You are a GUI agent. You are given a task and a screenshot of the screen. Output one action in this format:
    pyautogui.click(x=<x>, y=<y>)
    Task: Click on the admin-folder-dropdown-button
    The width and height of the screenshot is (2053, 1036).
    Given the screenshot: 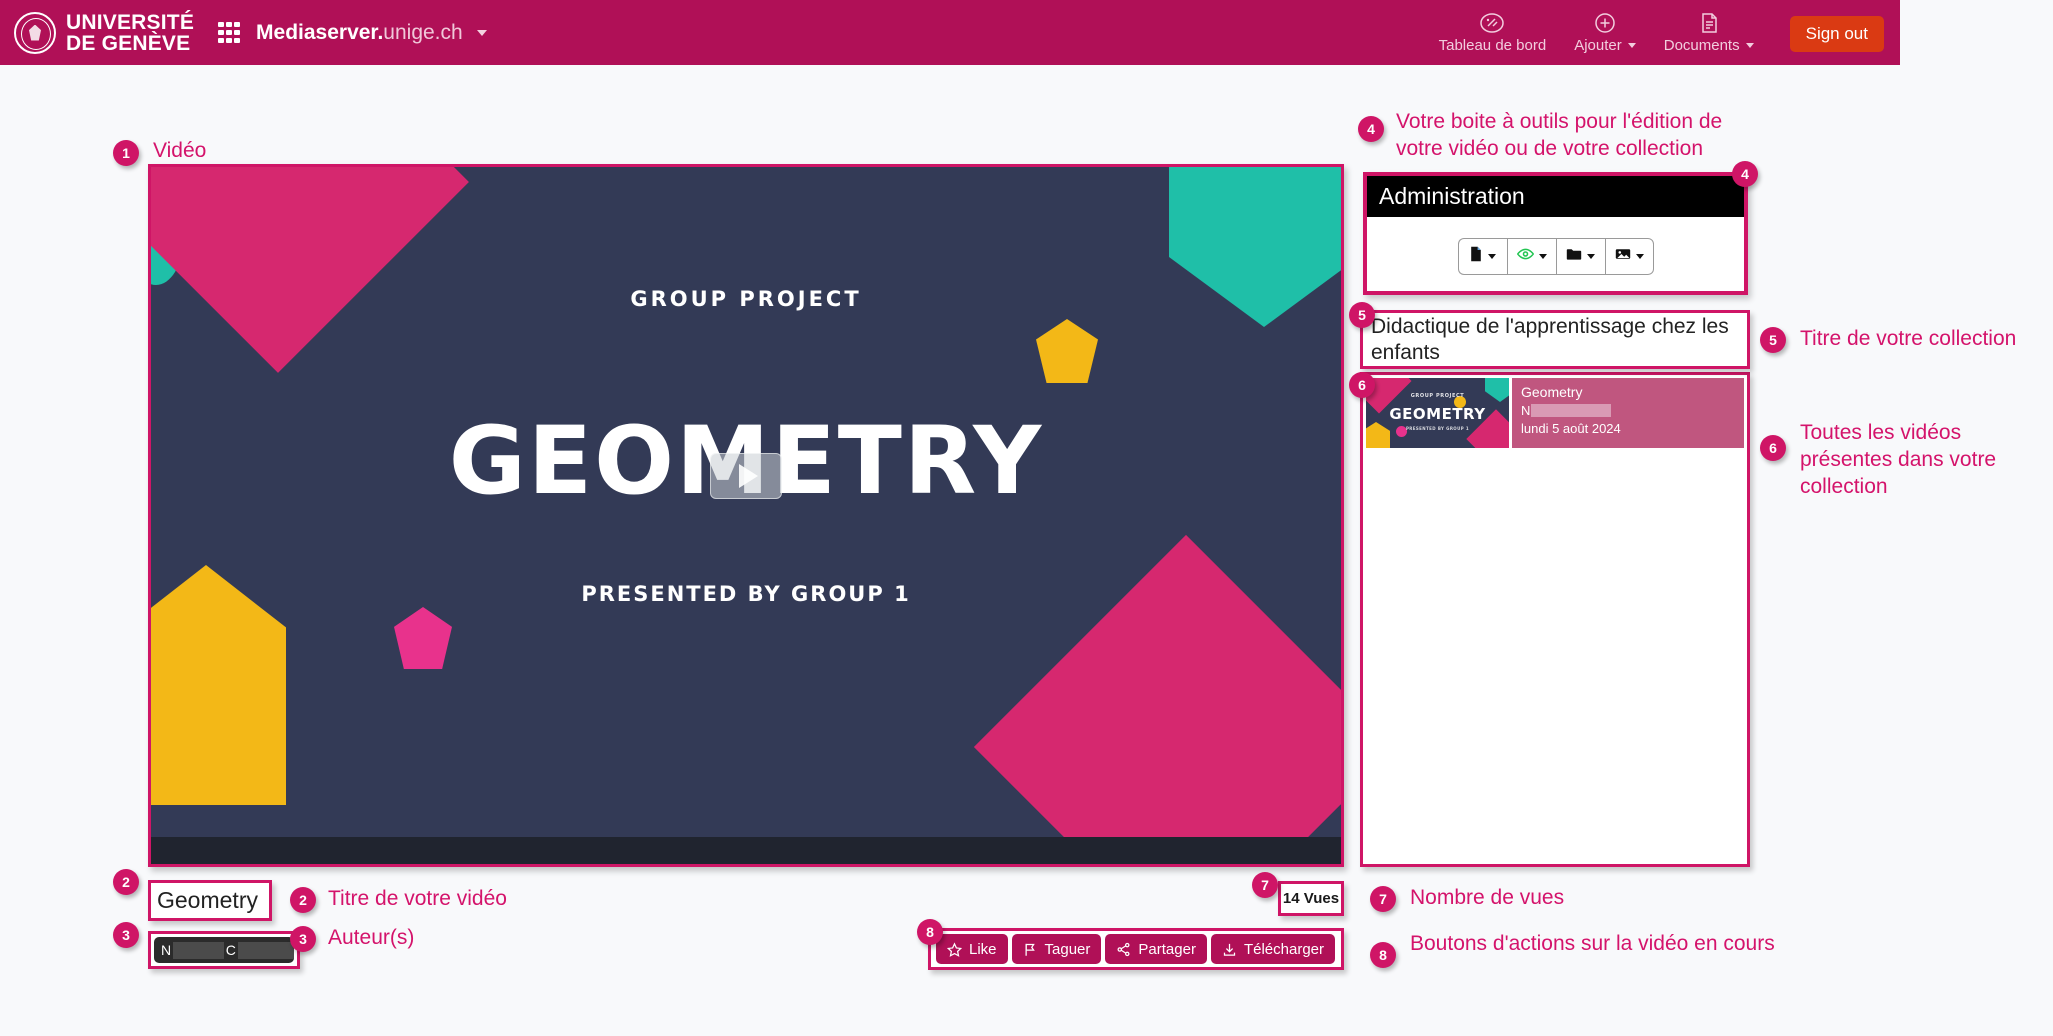 What is the action you would take?
    pyautogui.click(x=1580, y=256)
    